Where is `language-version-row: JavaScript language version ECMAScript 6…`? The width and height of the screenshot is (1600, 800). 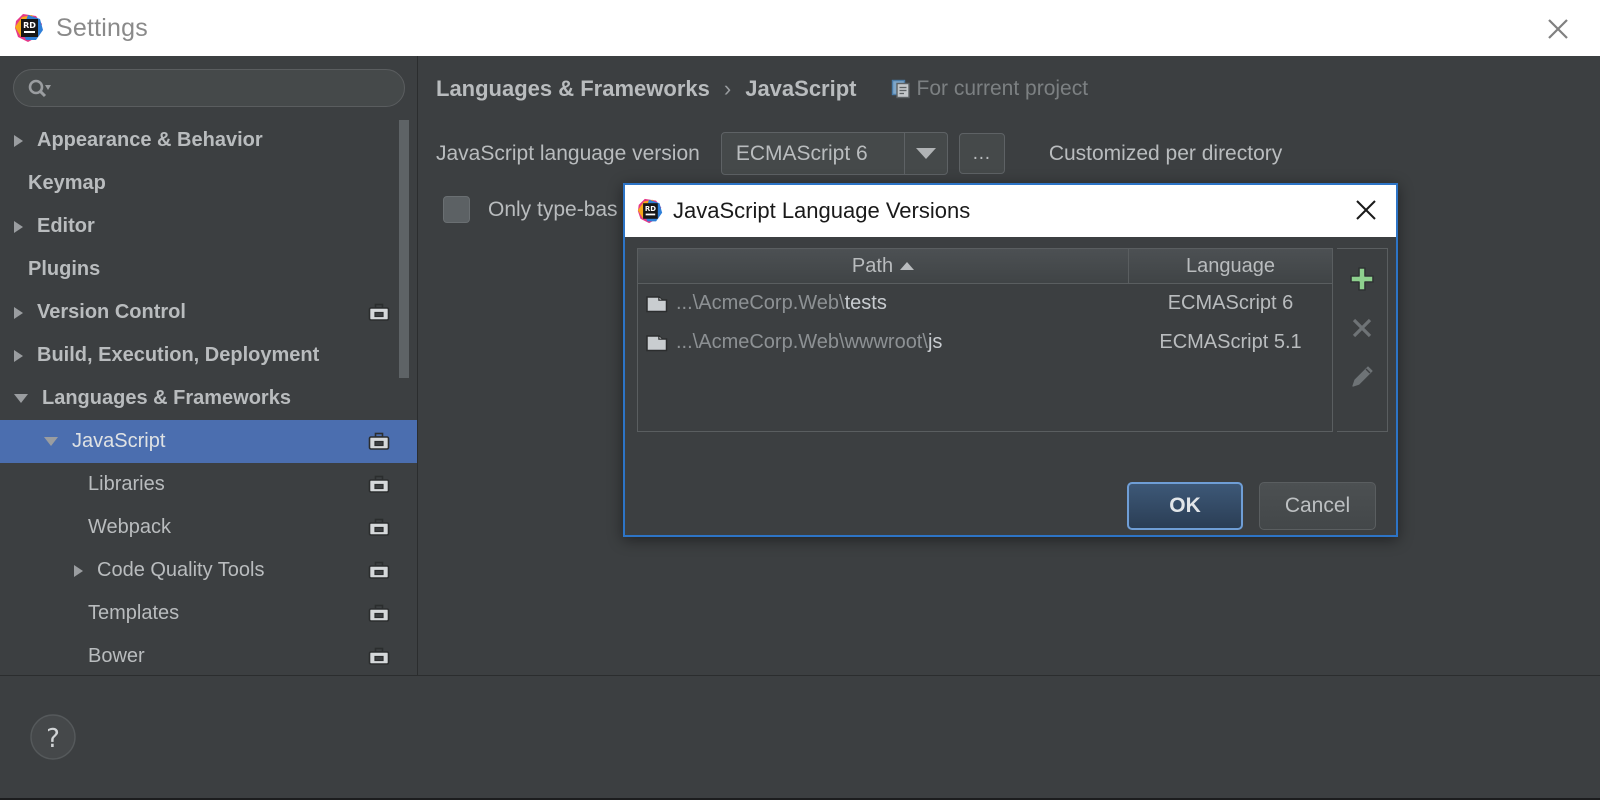 language-version-row: JavaScript language version ECMAScript 6… is located at coordinates (859, 153).